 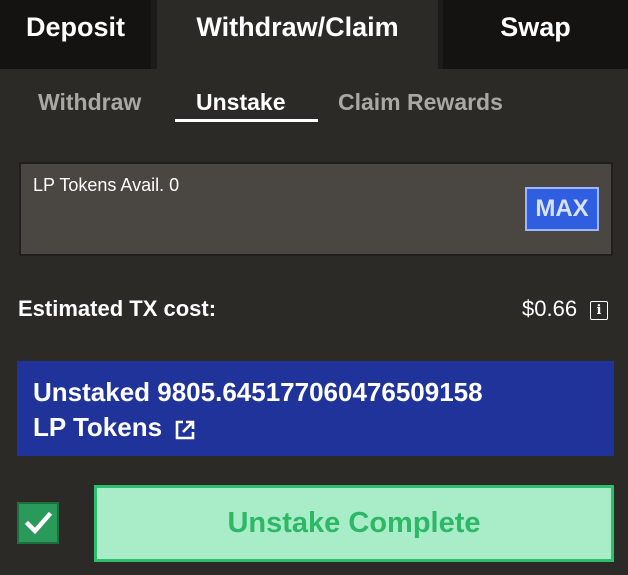 I want to click on info-icon: i, so click(x=599, y=310).